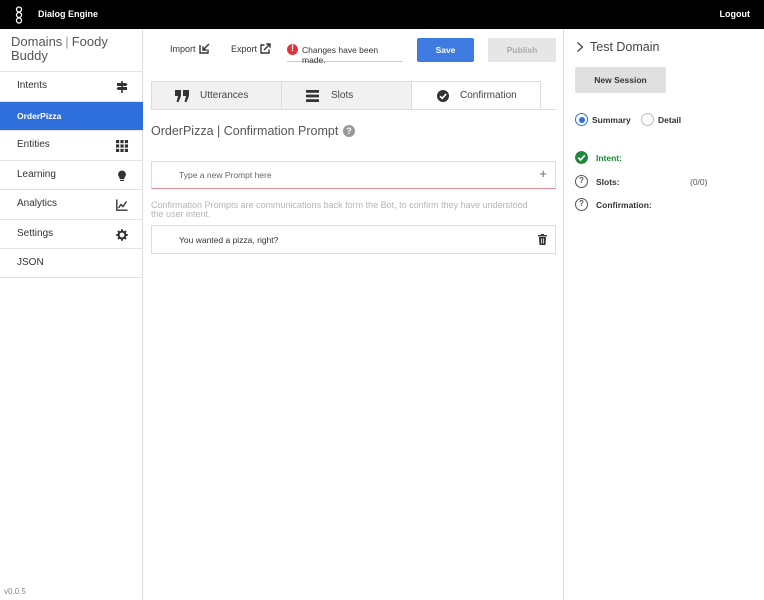 The width and height of the screenshot is (764, 600). Describe the element at coordinates (735, 14) in the screenshot. I see `logout-link: Logout` at that location.